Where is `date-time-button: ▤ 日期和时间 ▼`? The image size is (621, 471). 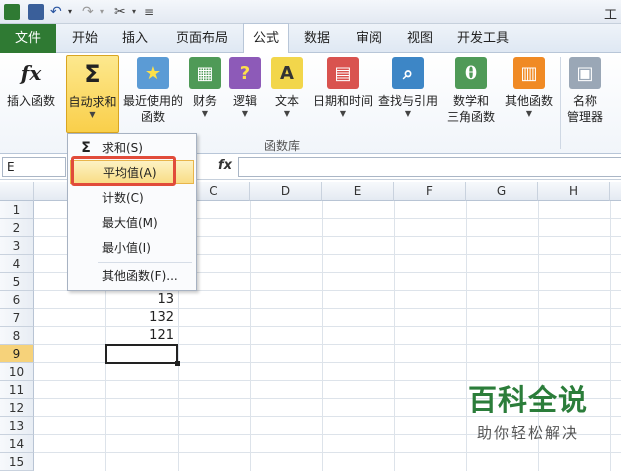
date-time-button: ▤ 日期和时间 ▼ is located at coordinates (343, 87).